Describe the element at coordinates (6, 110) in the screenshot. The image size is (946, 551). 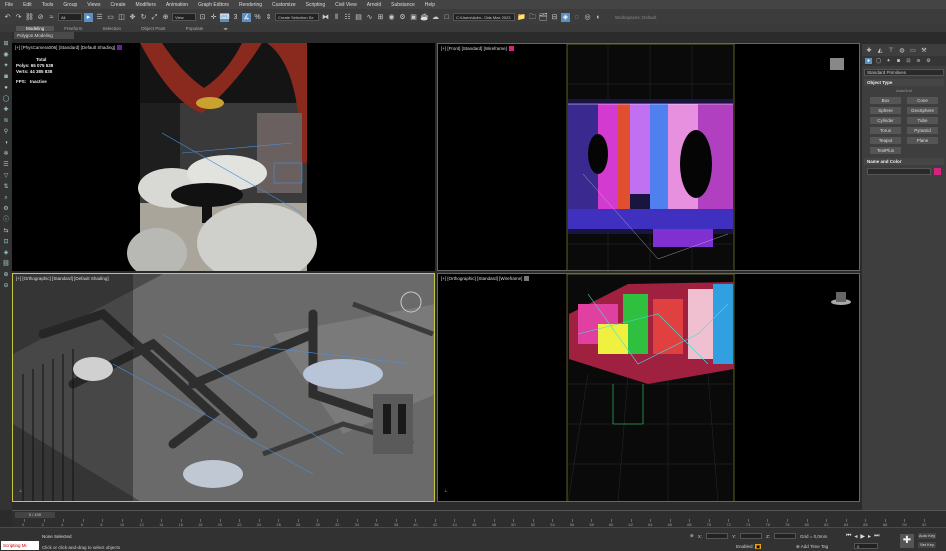
I see `helper-icon: ✚` at that location.